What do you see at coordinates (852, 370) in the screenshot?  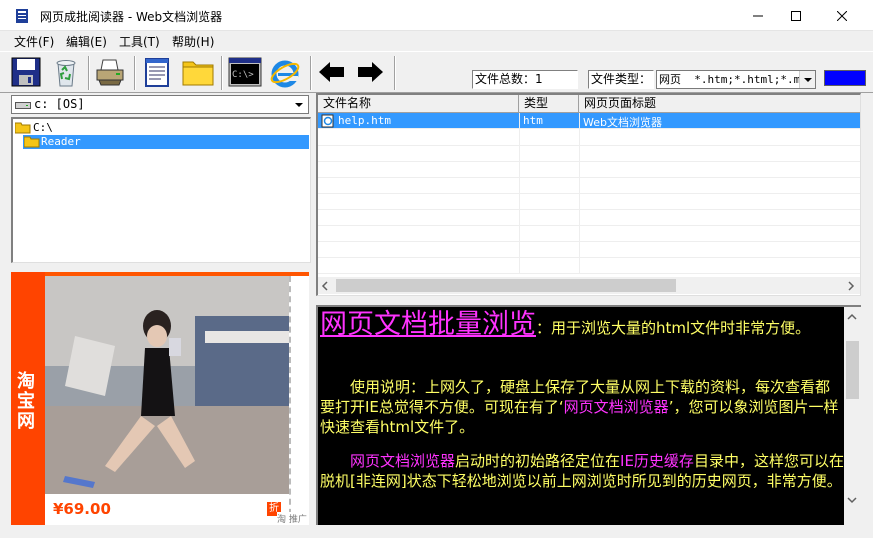 I see `vertical-scroll-thumb` at bounding box center [852, 370].